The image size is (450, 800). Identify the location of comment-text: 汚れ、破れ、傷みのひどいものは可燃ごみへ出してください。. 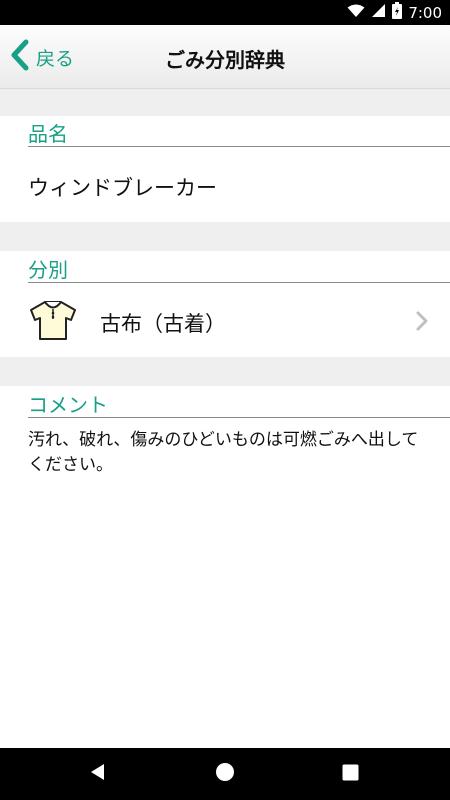
(223, 452).